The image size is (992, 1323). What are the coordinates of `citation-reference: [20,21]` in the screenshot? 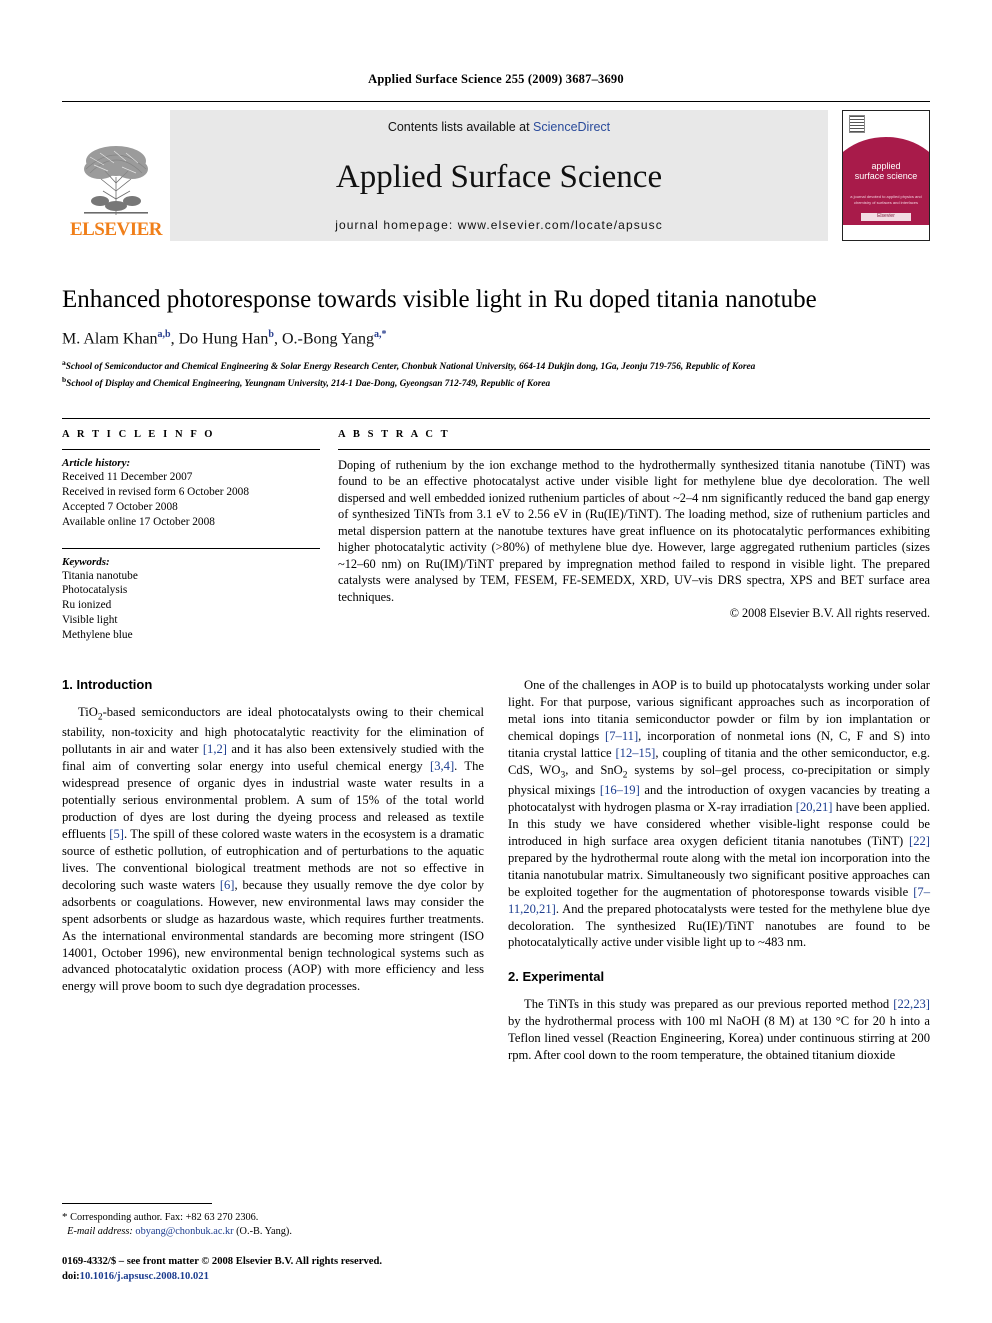 It's located at (814, 807).